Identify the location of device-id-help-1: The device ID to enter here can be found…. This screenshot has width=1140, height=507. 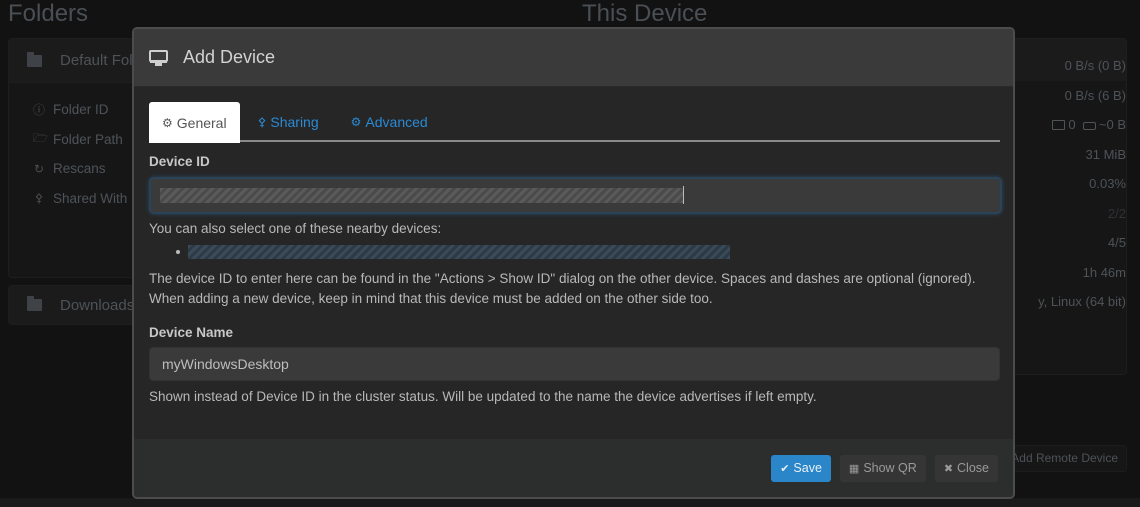
(562, 278).